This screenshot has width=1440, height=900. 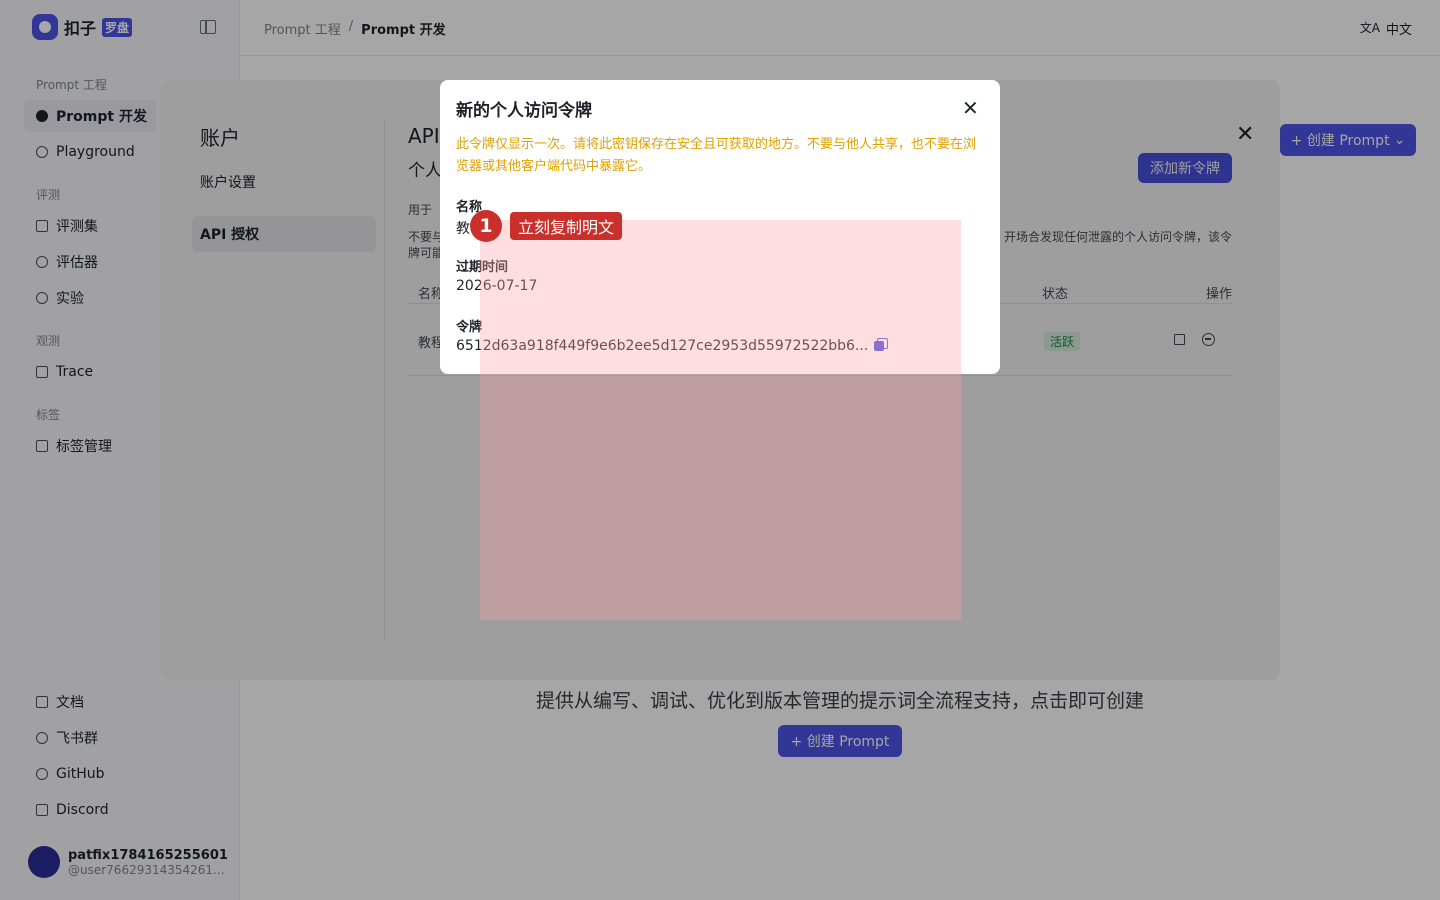 What do you see at coordinates (486, 226) in the screenshot?
I see `annotation-number: 1` at bounding box center [486, 226].